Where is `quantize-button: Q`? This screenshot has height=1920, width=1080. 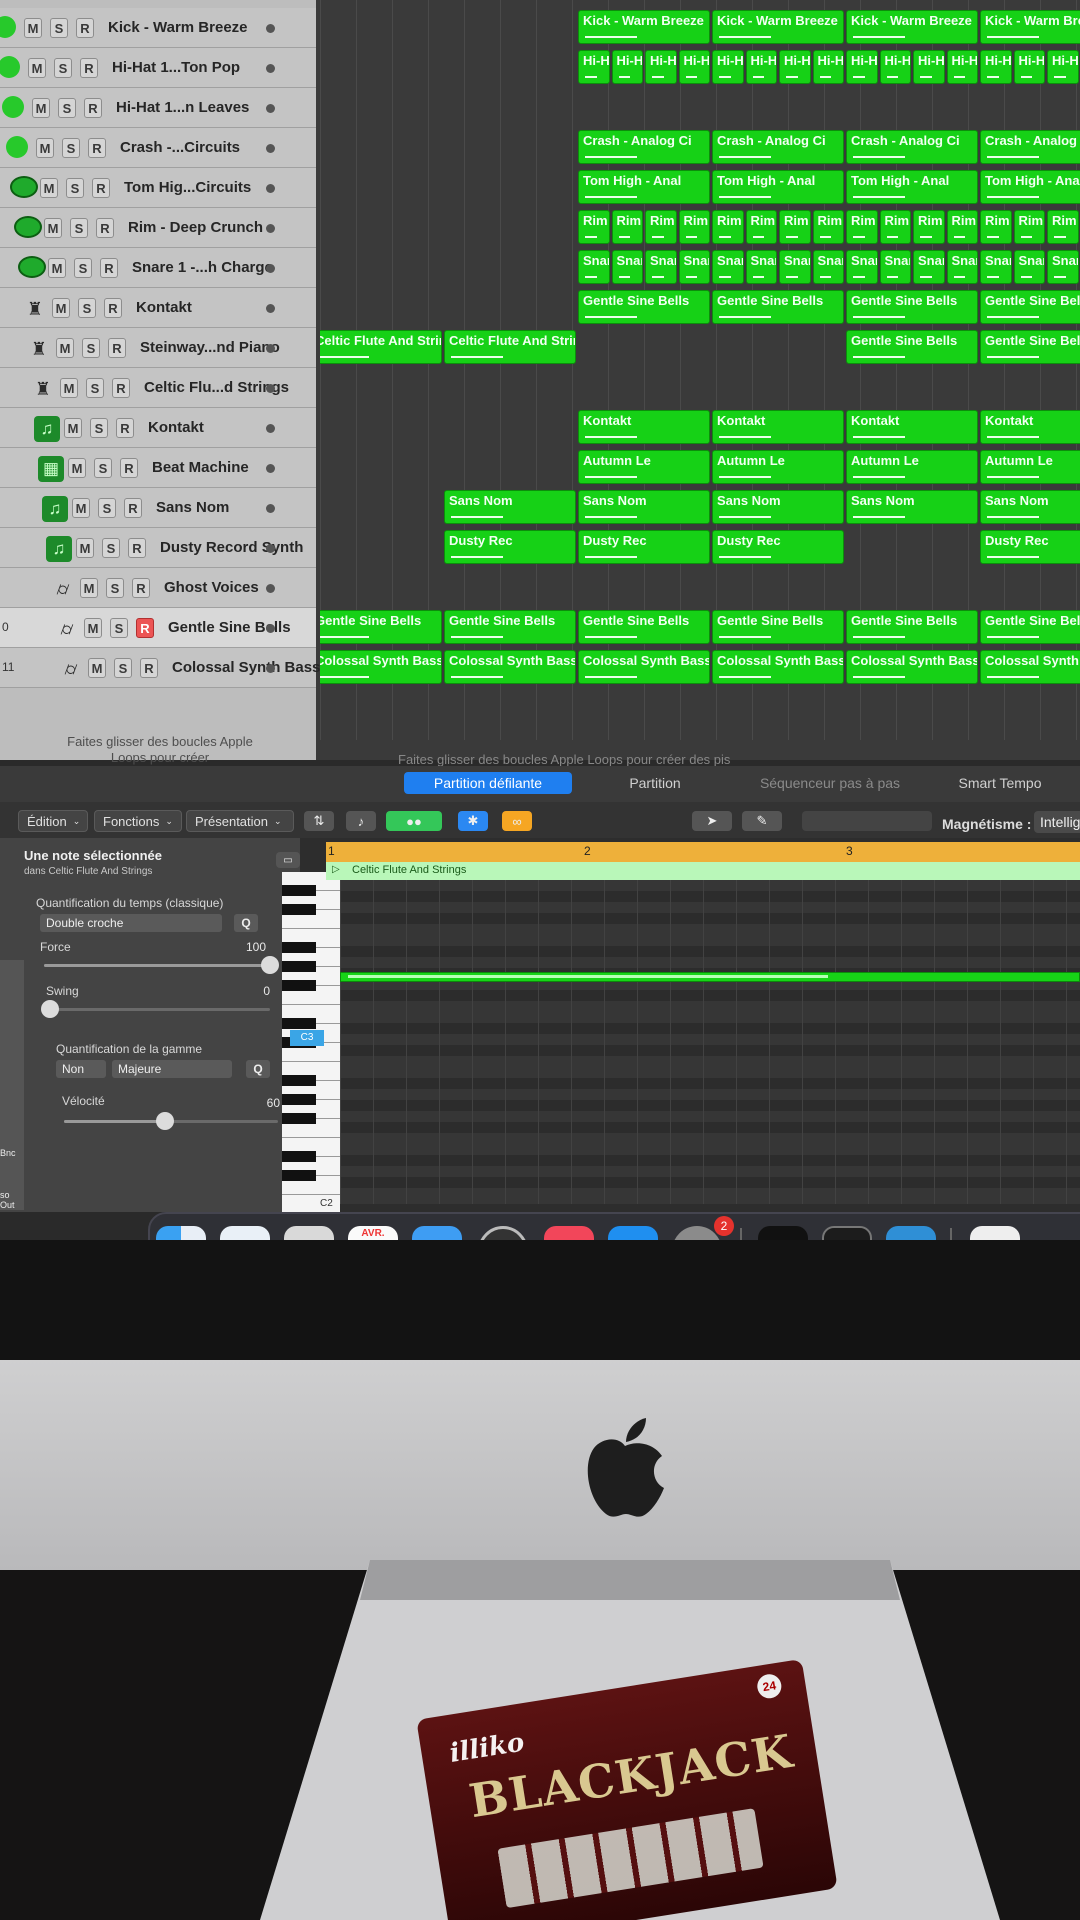 quantize-button: Q is located at coordinates (246, 923).